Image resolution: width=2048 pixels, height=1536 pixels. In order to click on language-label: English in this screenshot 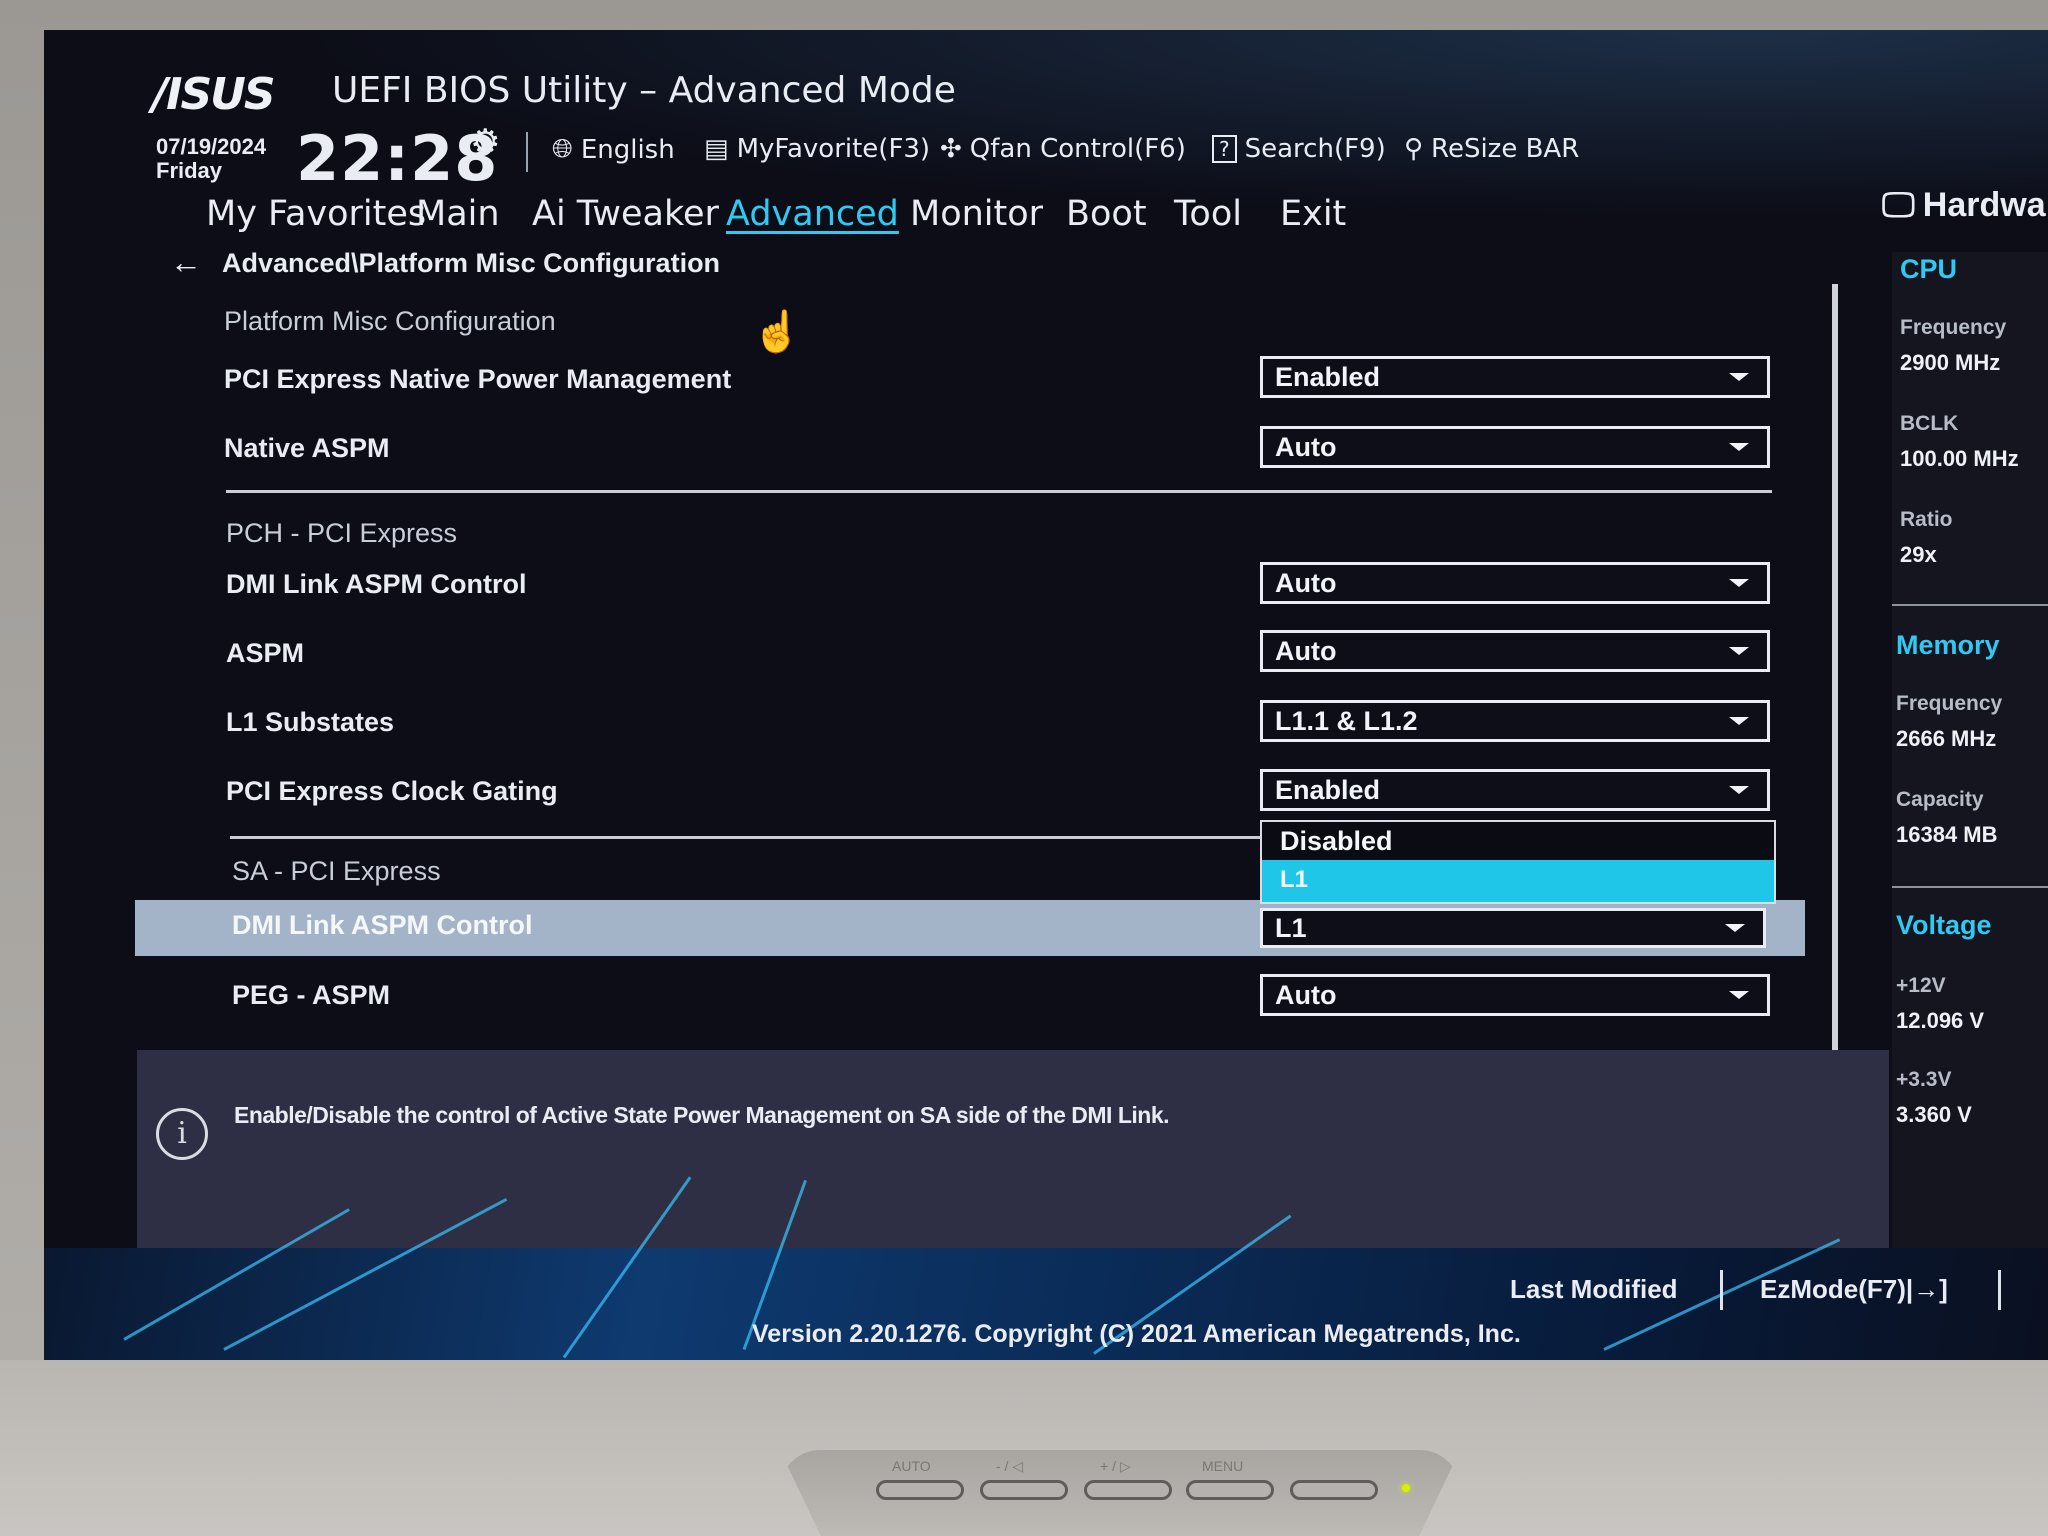, I will do `click(627, 149)`.